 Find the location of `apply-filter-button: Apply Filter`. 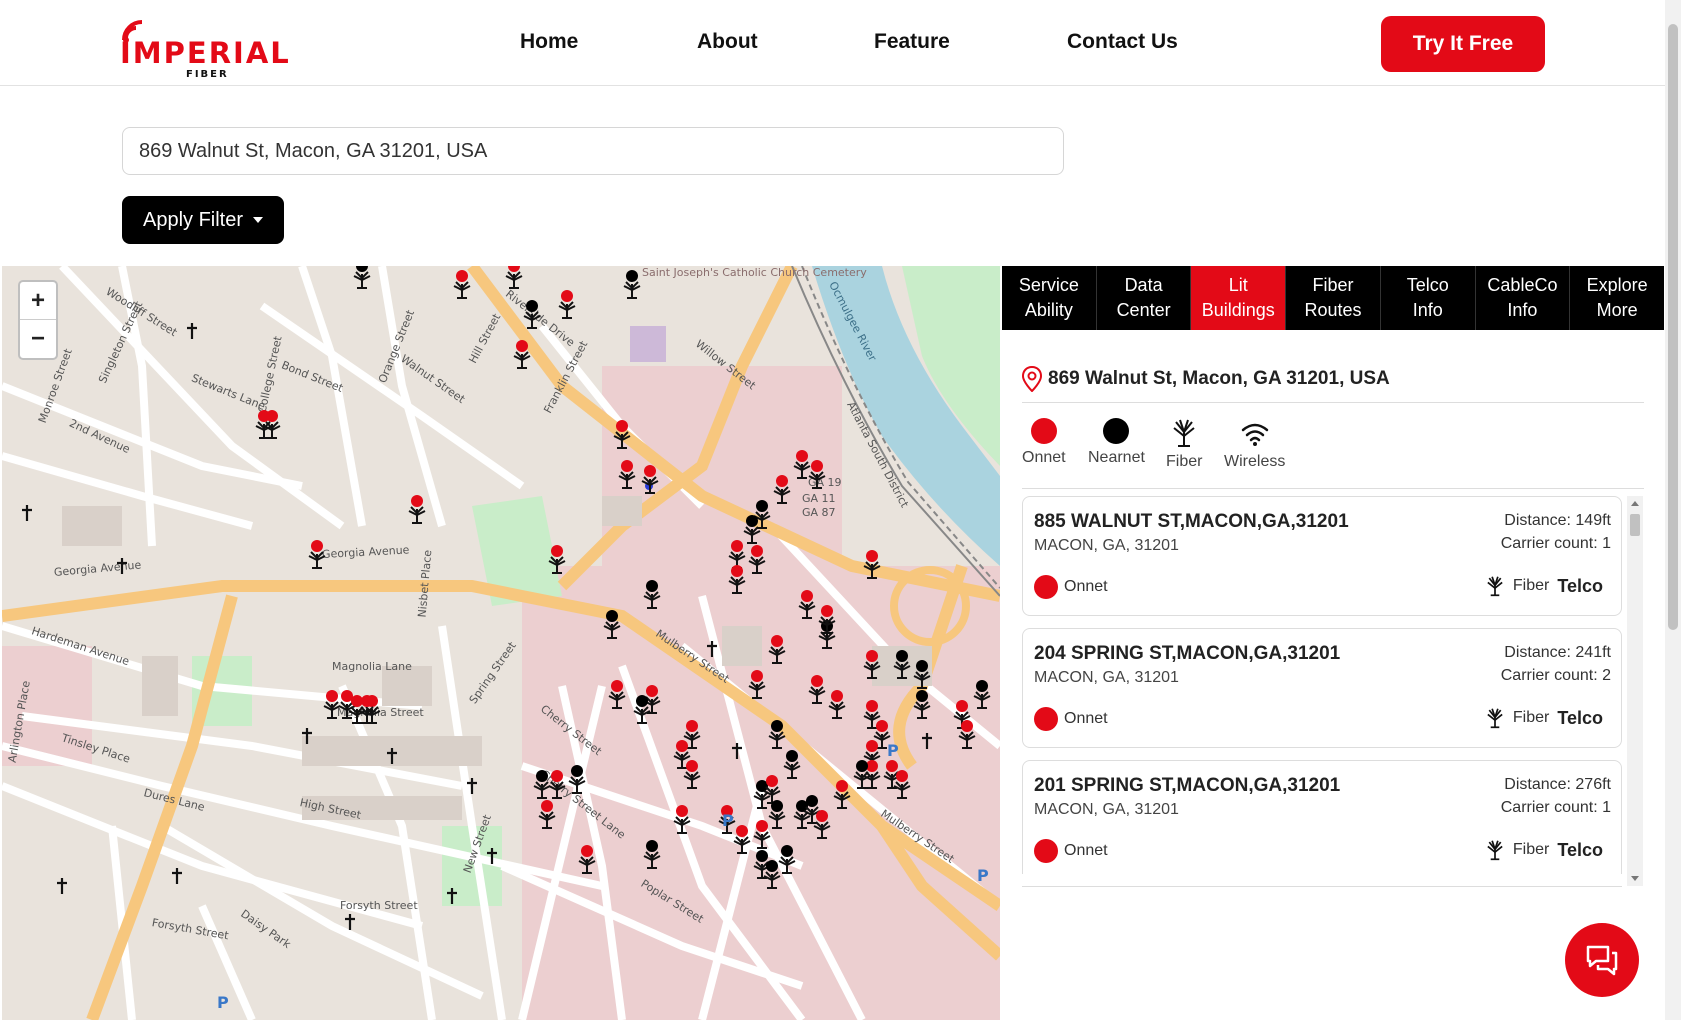

apply-filter-button: Apply Filter is located at coordinates (203, 220).